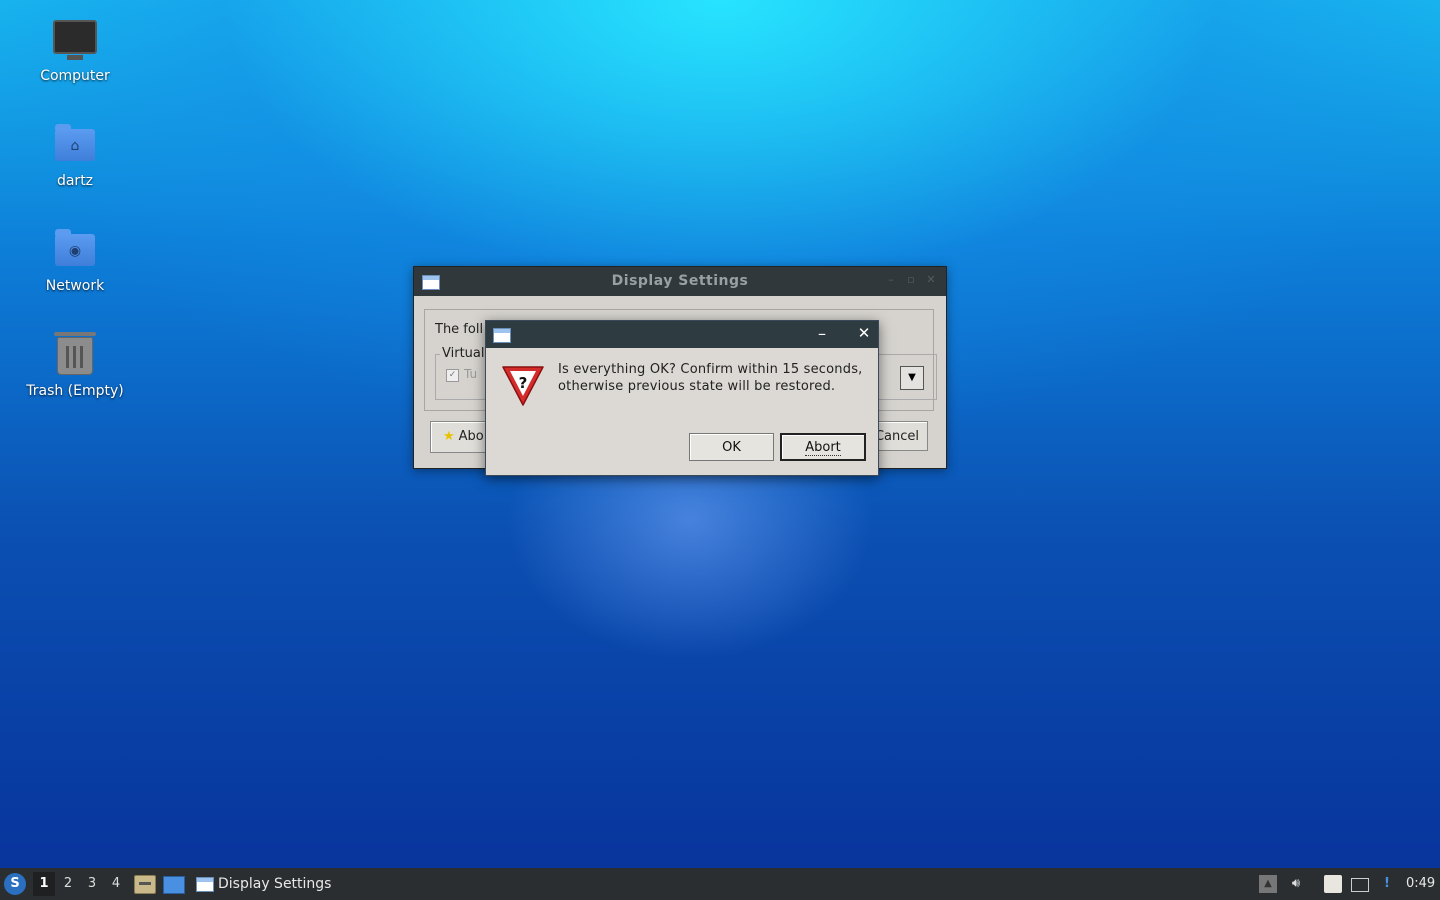  What do you see at coordinates (911, 280) in the screenshot?
I see `maximize-icon: ▫` at bounding box center [911, 280].